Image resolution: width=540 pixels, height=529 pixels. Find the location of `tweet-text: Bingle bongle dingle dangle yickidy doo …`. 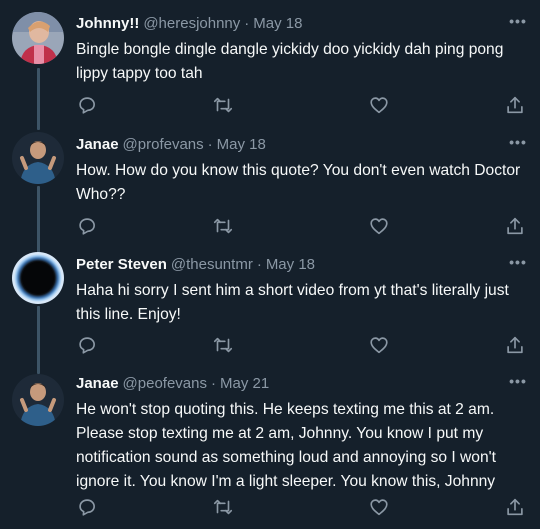

tweet-text: Bingle bongle dingle dangle yickidy doo … is located at coordinates (290, 61).